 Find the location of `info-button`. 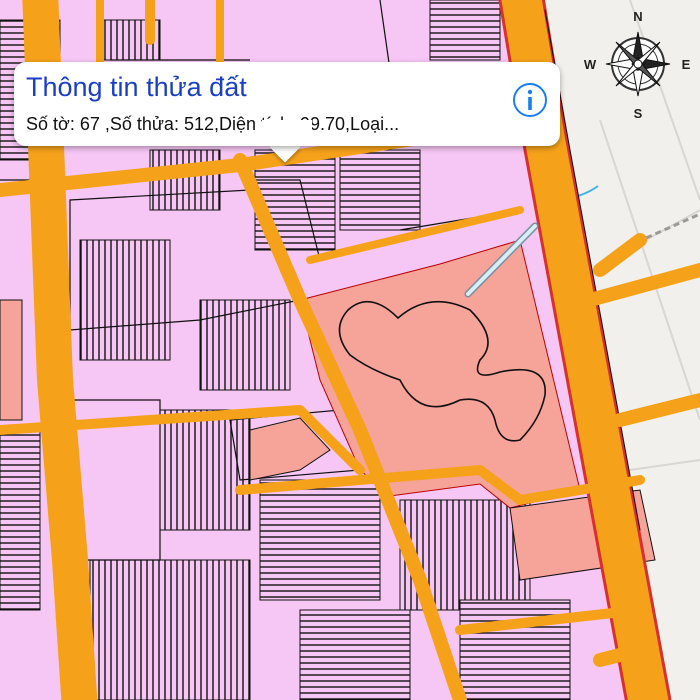

info-button is located at coordinates (530, 100).